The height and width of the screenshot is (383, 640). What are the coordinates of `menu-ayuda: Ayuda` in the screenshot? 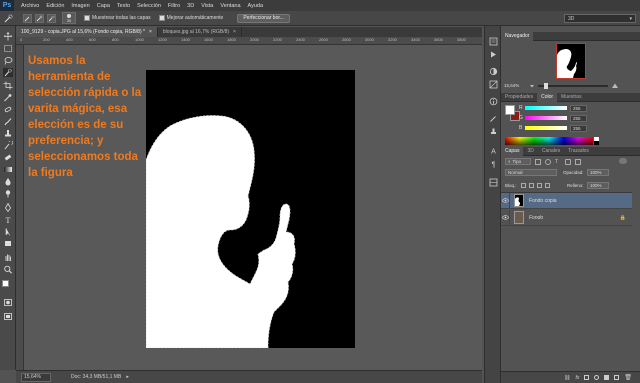 It's located at (256, 6).